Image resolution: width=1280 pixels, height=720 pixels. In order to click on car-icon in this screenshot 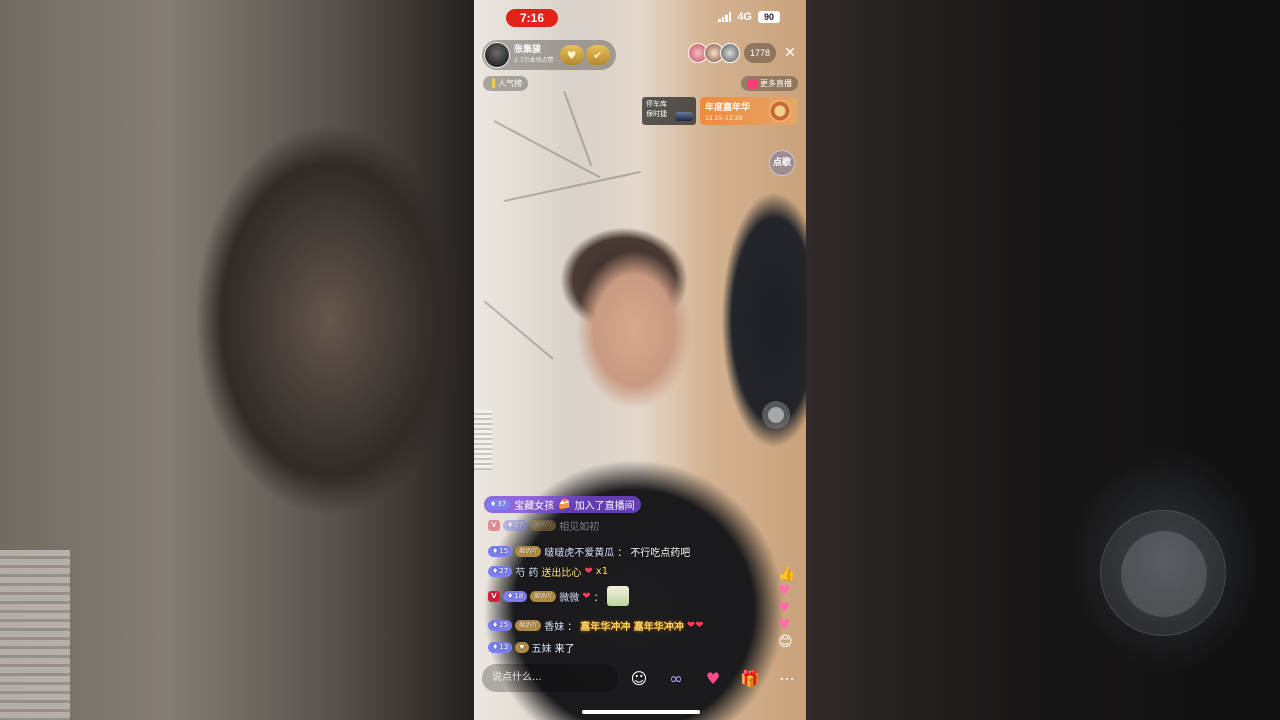, I will do `click(684, 116)`.